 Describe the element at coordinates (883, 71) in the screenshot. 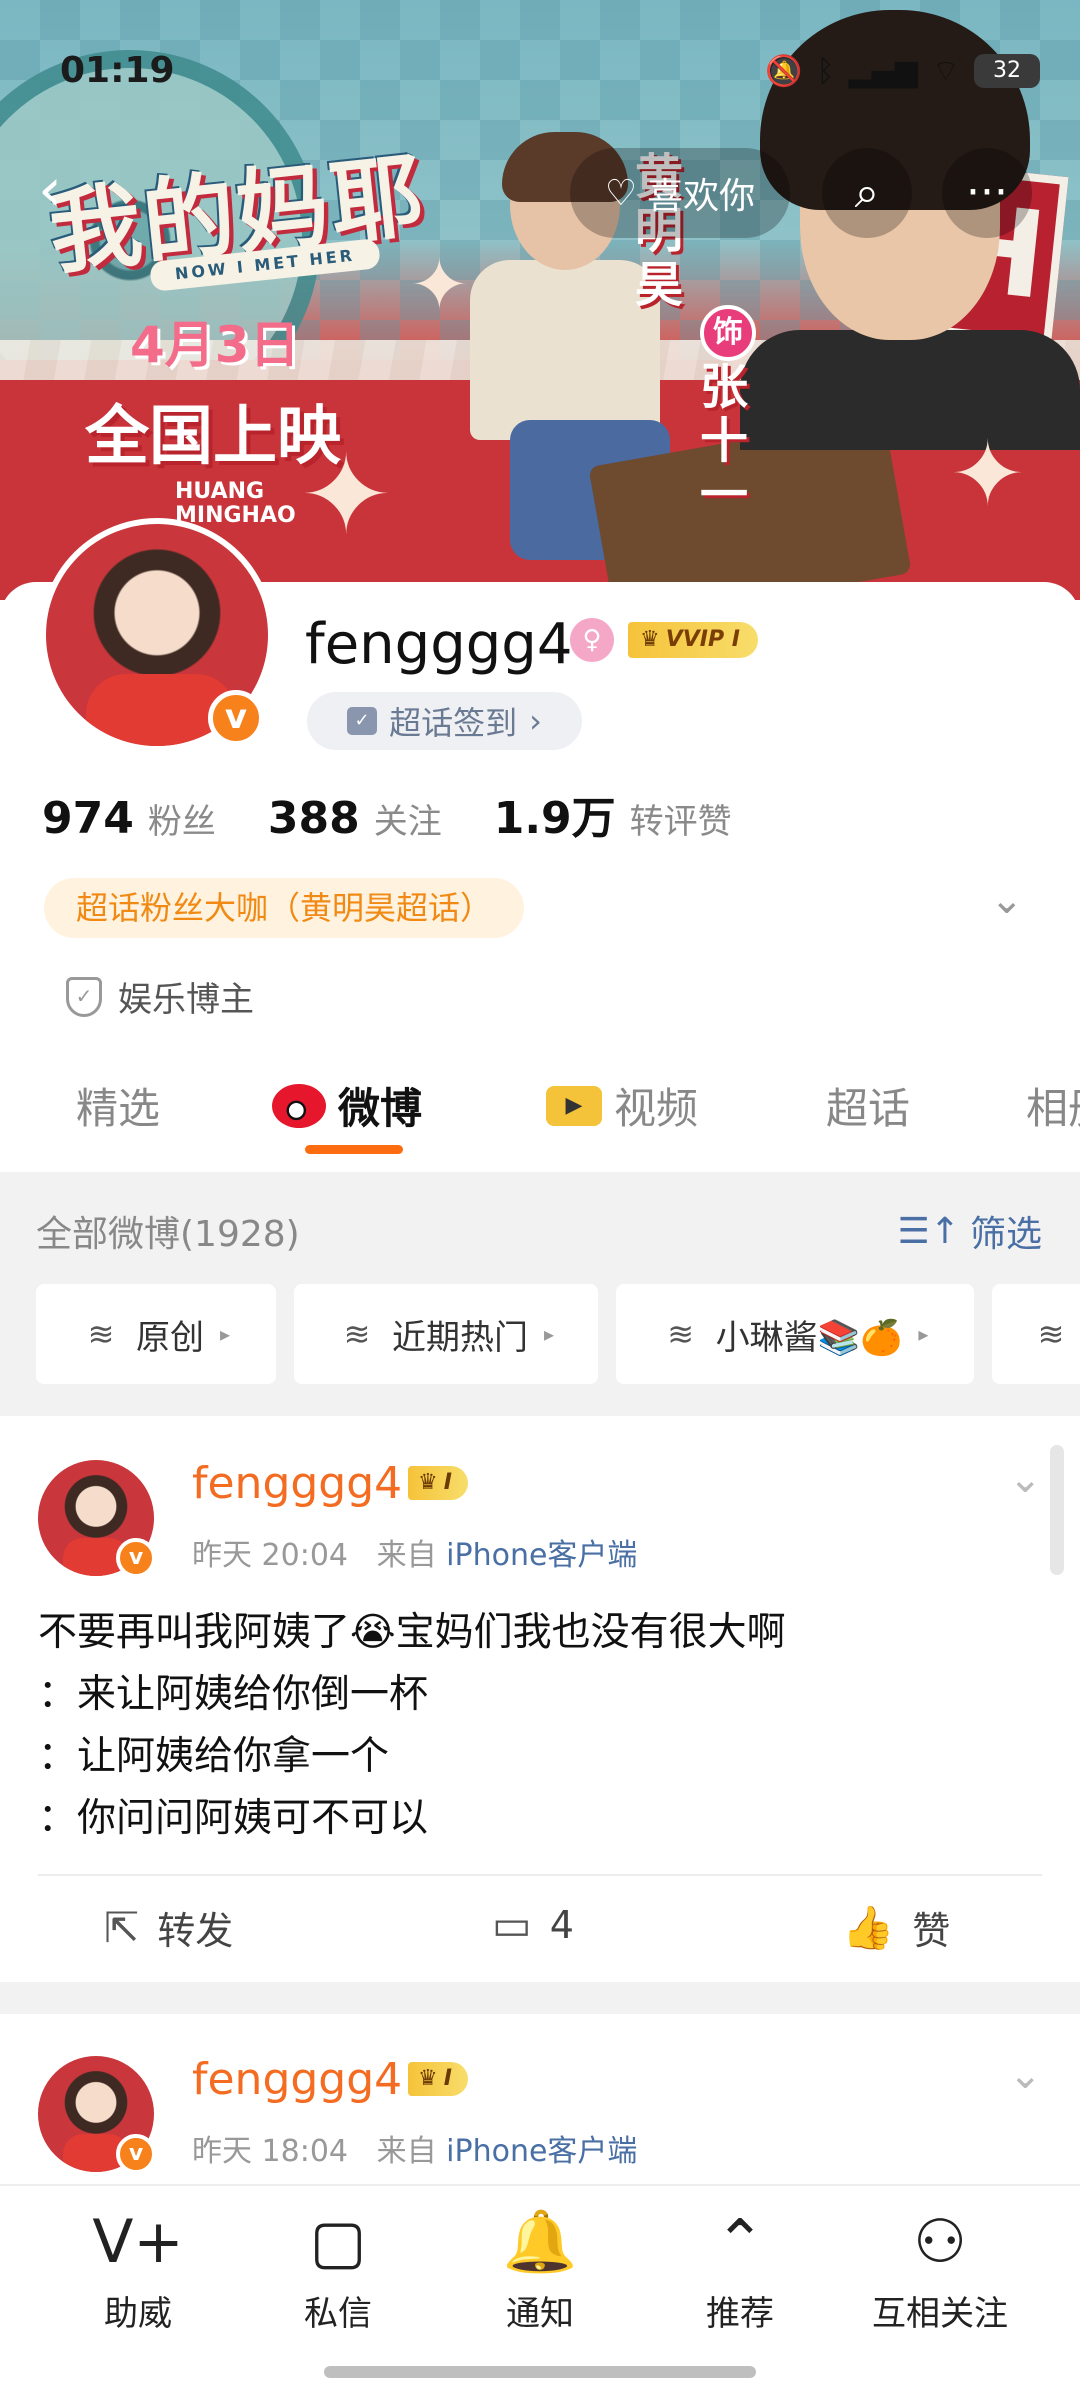

I see `signal-icon: ▂▄▆` at that location.